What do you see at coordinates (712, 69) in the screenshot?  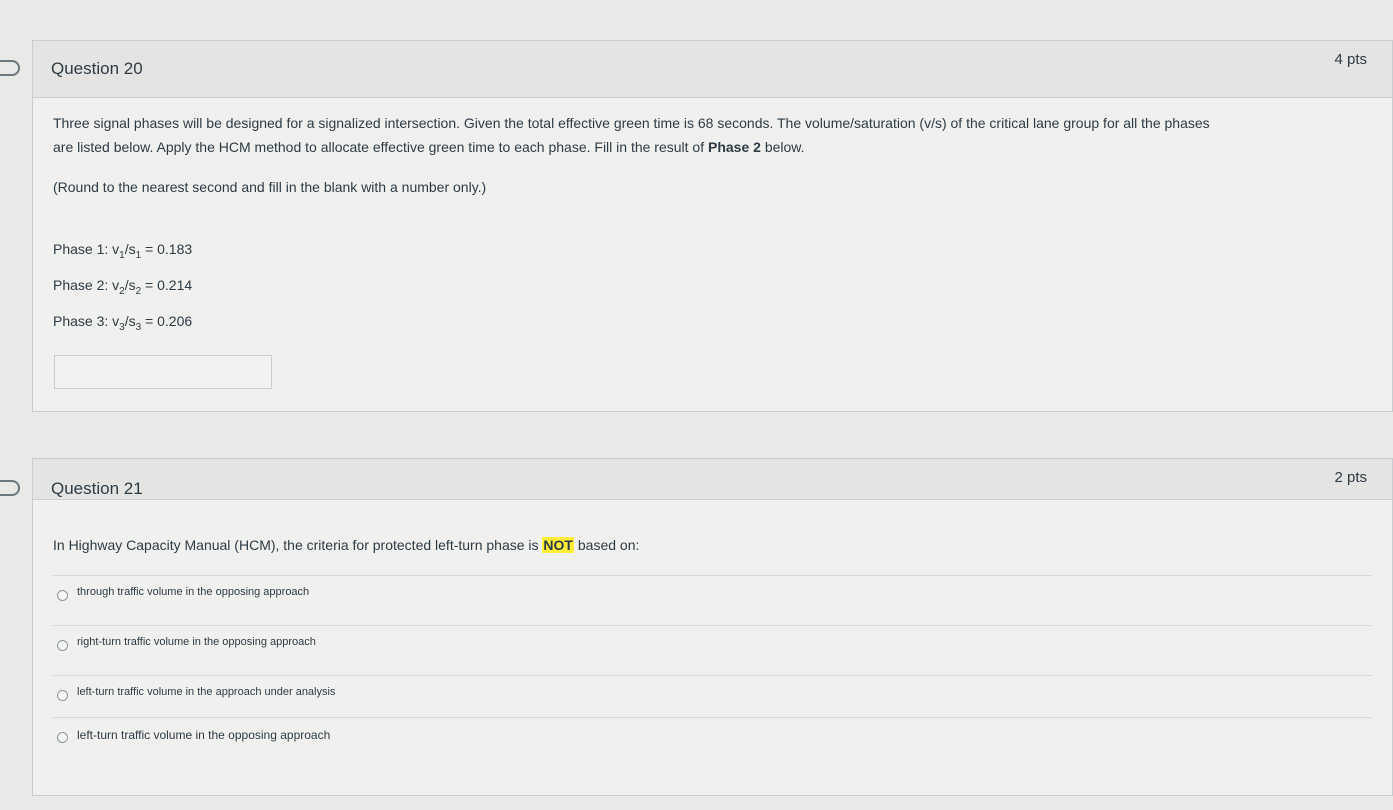 I see `question-header: Question 20 4 pts` at bounding box center [712, 69].